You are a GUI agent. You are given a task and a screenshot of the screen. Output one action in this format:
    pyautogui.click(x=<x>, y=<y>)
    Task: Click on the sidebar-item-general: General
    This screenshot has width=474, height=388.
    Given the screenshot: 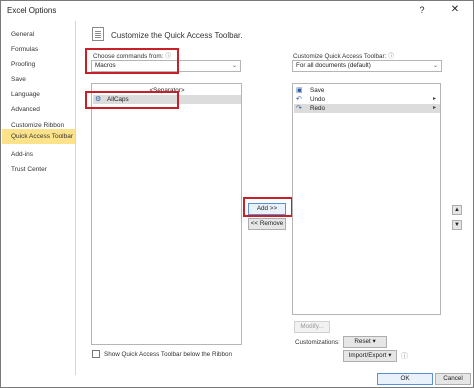 What is the action you would take?
    pyautogui.click(x=38, y=34)
    